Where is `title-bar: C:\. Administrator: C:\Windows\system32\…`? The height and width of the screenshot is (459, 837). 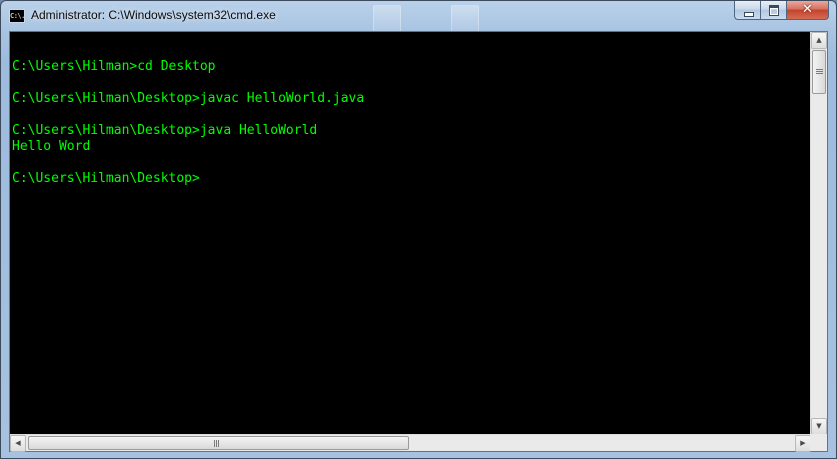
title-bar: C:\. Administrator: C:\Windows\system32\… is located at coordinates (418, 16).